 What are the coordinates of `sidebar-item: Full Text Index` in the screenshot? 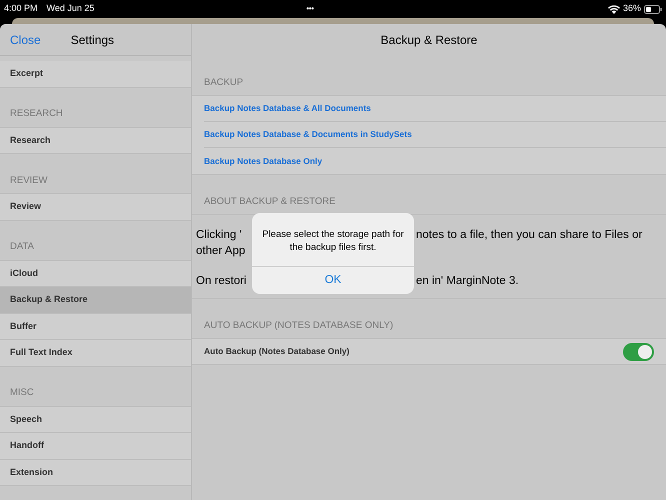 It's located at (95, 353).